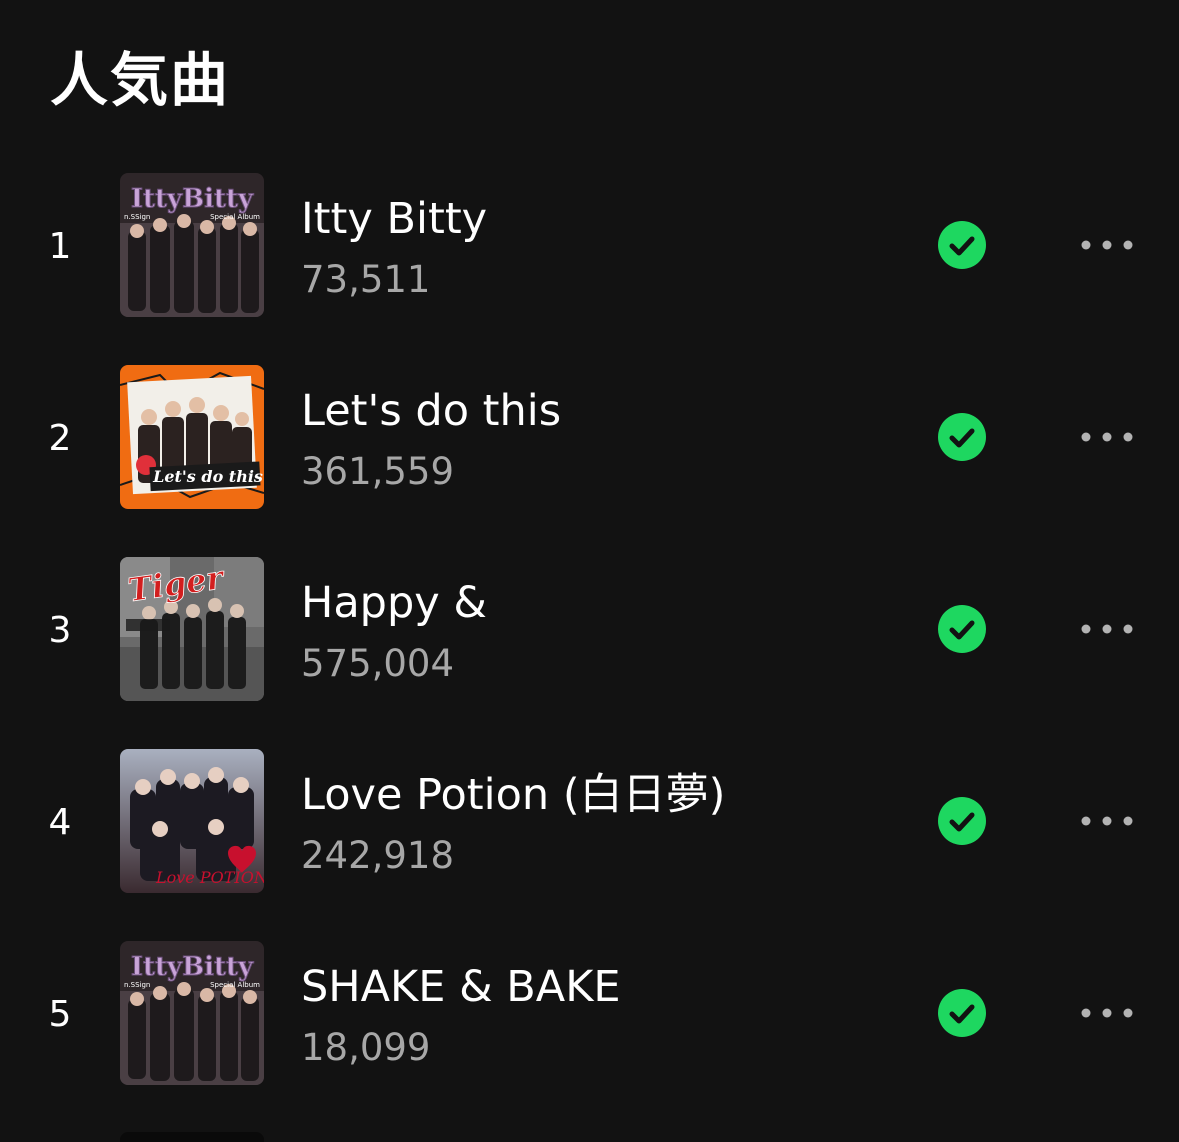 The height and width of the screenshot is (1142, 1179). What do you see at coordinates (192, 629) in the screenshot?
I see `tiger-album-cover-icon: Tiger` at bounding box center [192, 629].